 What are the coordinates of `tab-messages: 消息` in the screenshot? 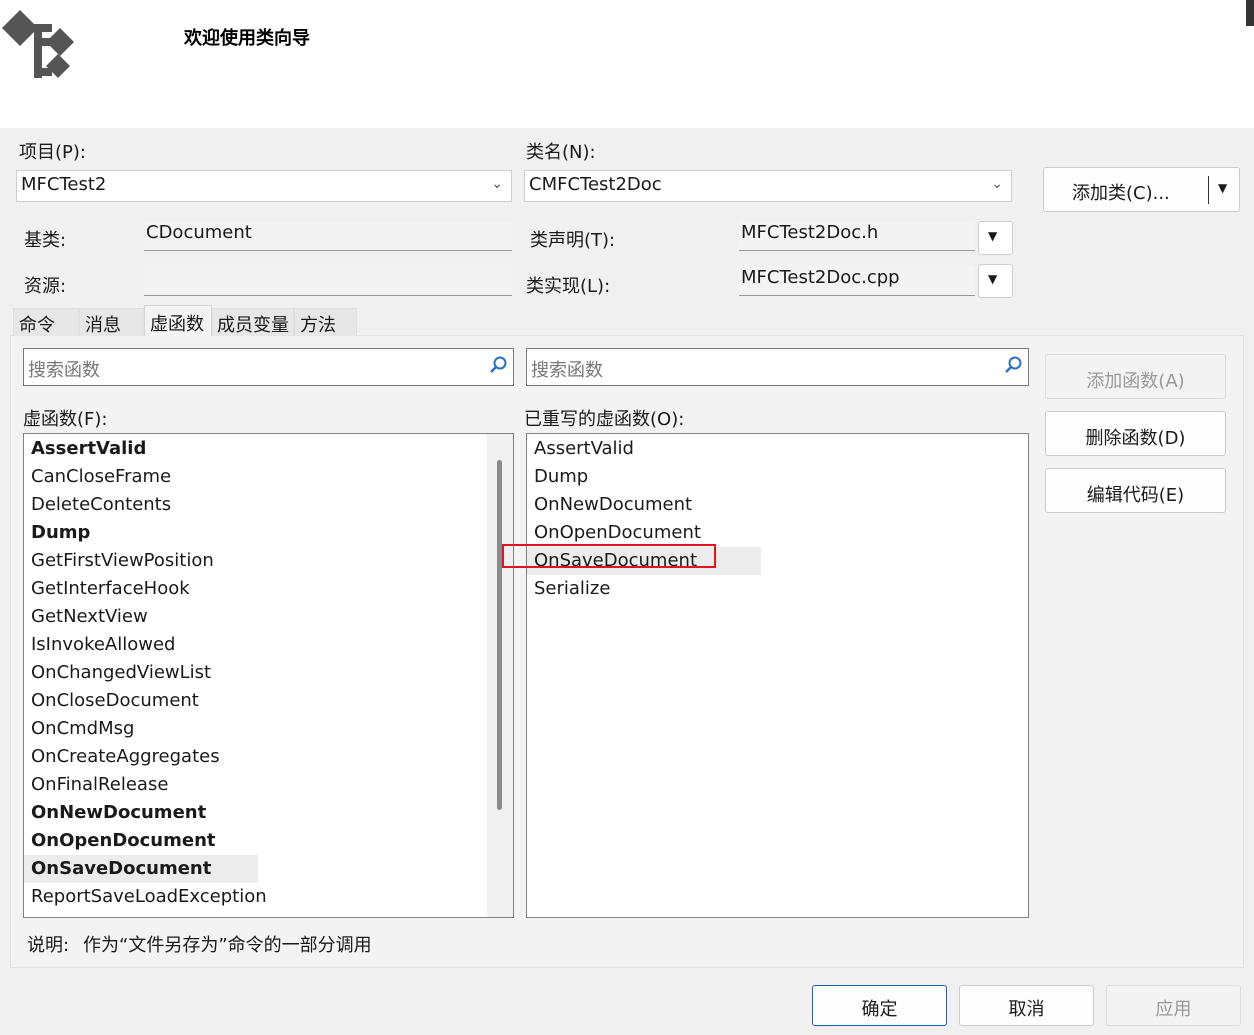 It's located at (111, 322).